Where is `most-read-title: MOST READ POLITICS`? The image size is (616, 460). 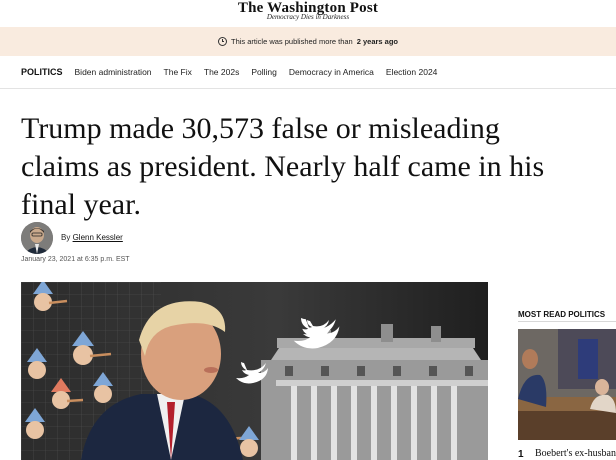
most-read-title: MOST READ POLITICS is located at coordinates (562, 314).